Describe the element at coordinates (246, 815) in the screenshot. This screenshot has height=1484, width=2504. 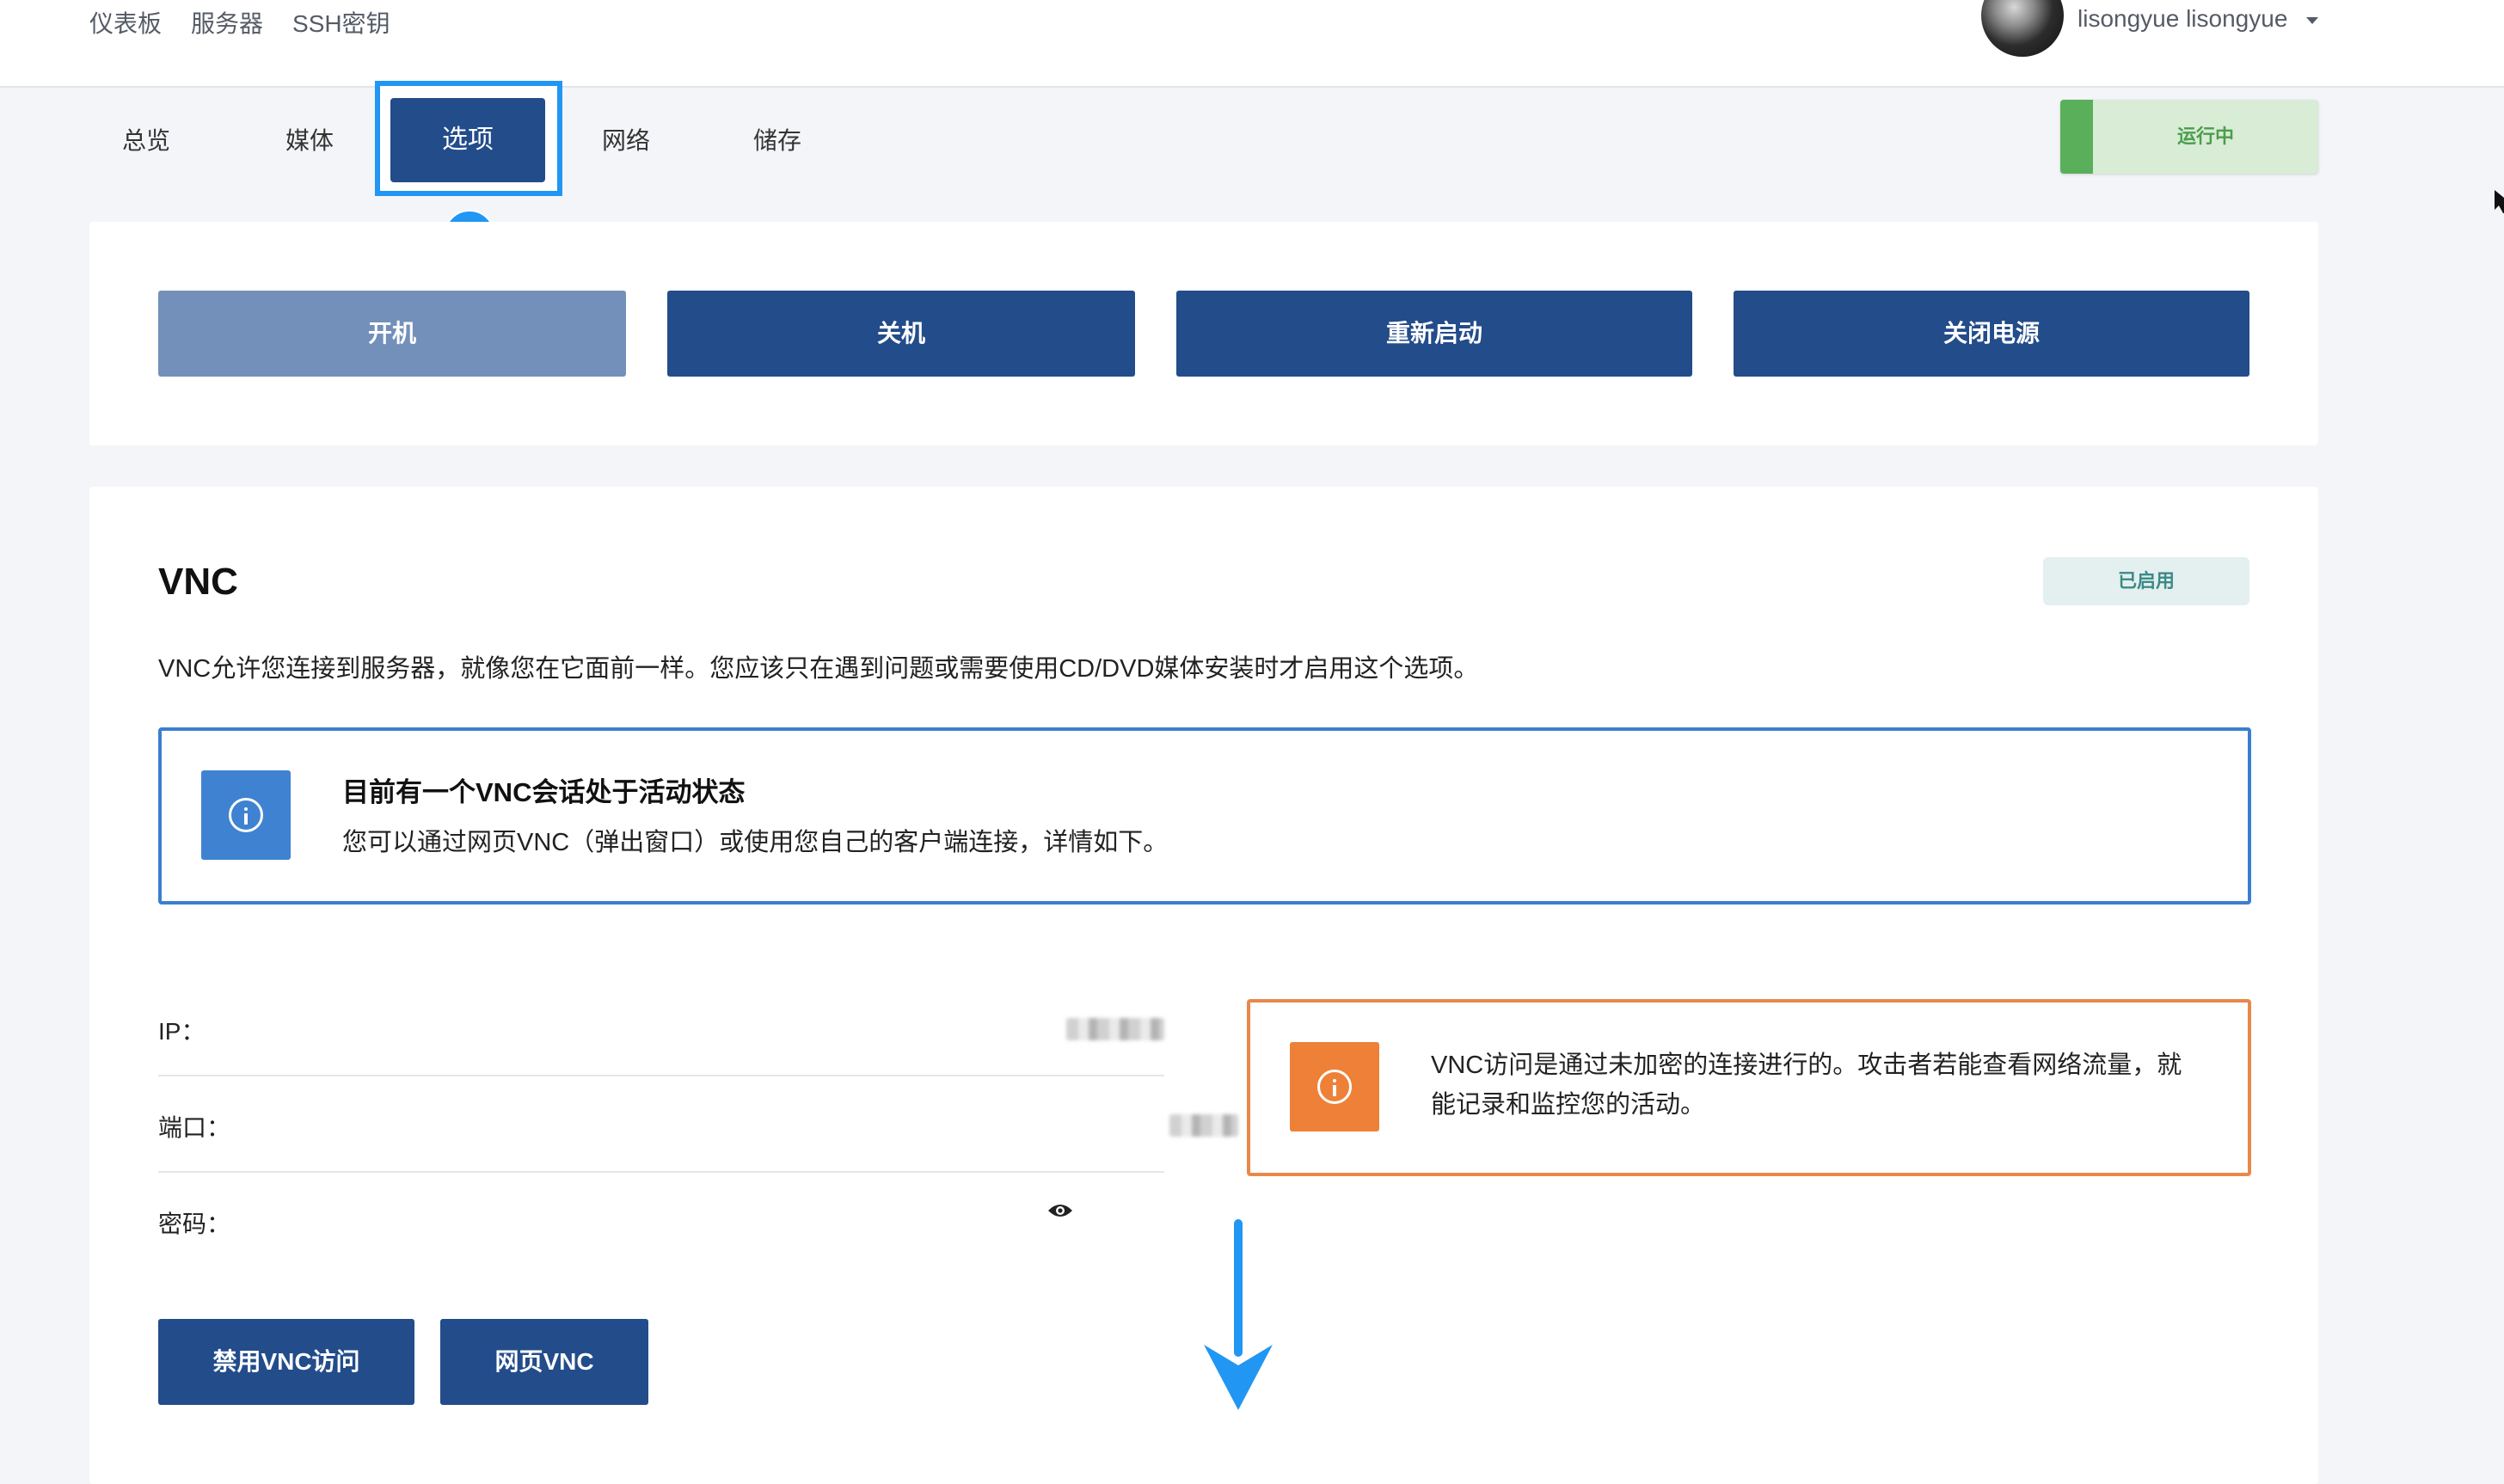
I see `info-icon` at that location.